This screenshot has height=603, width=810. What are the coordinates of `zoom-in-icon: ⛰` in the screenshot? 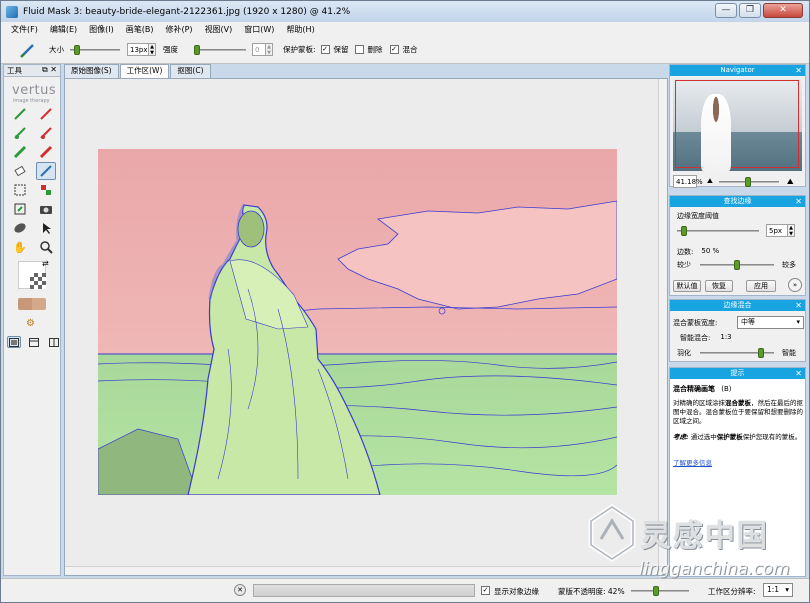 It's located at (790, 182).